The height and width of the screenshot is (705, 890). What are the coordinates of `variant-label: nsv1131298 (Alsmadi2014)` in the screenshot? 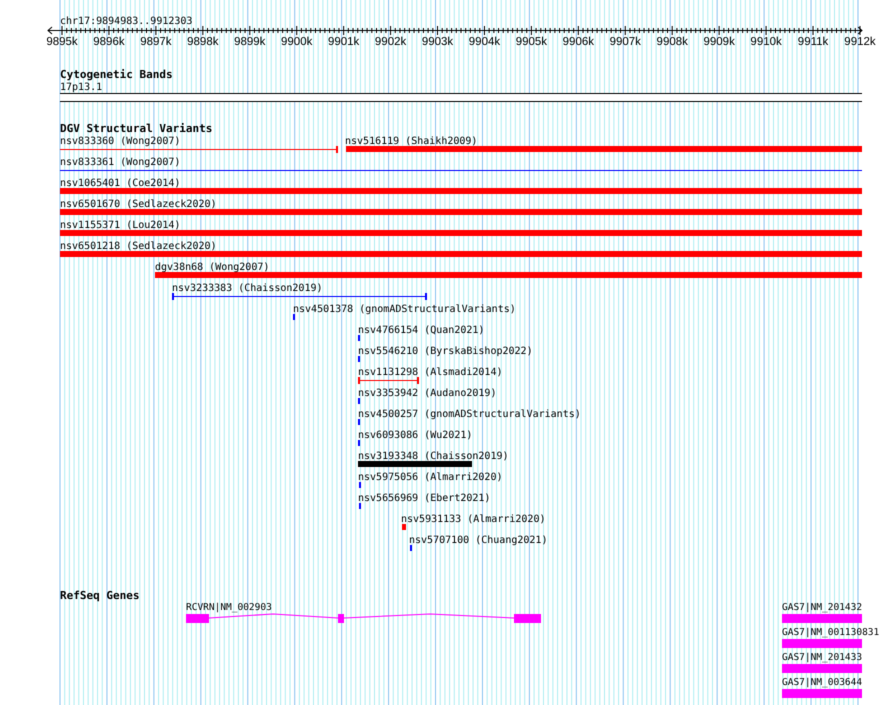 It's located at (430, 372).